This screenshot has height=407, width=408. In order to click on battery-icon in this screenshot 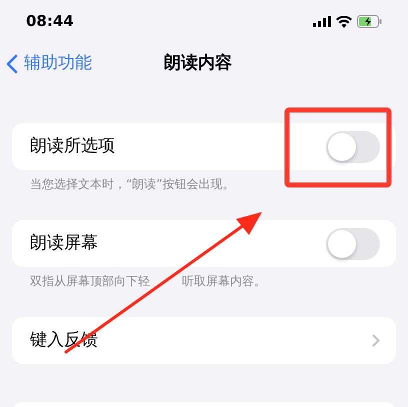, I will do `click(369, 21)`.